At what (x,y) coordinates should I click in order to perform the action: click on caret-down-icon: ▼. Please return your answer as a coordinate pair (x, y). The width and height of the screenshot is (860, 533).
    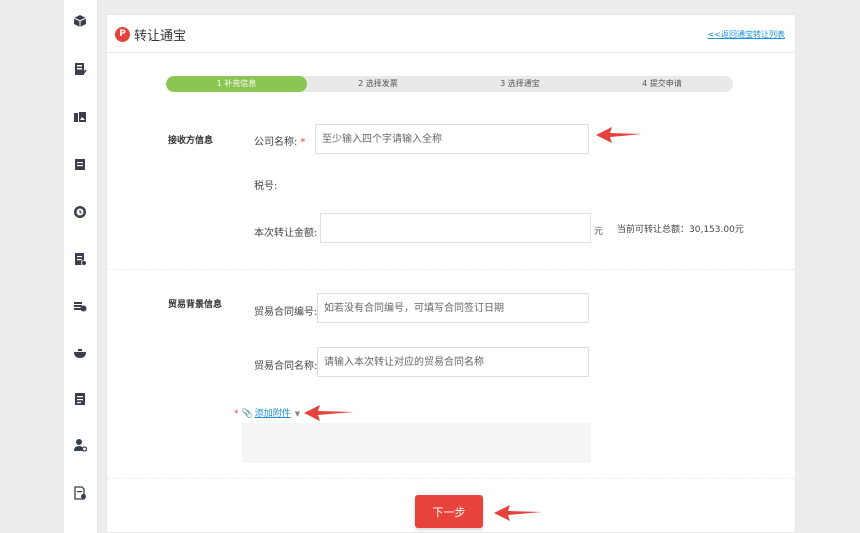
    Looking at the image, I should click on (297, 414).